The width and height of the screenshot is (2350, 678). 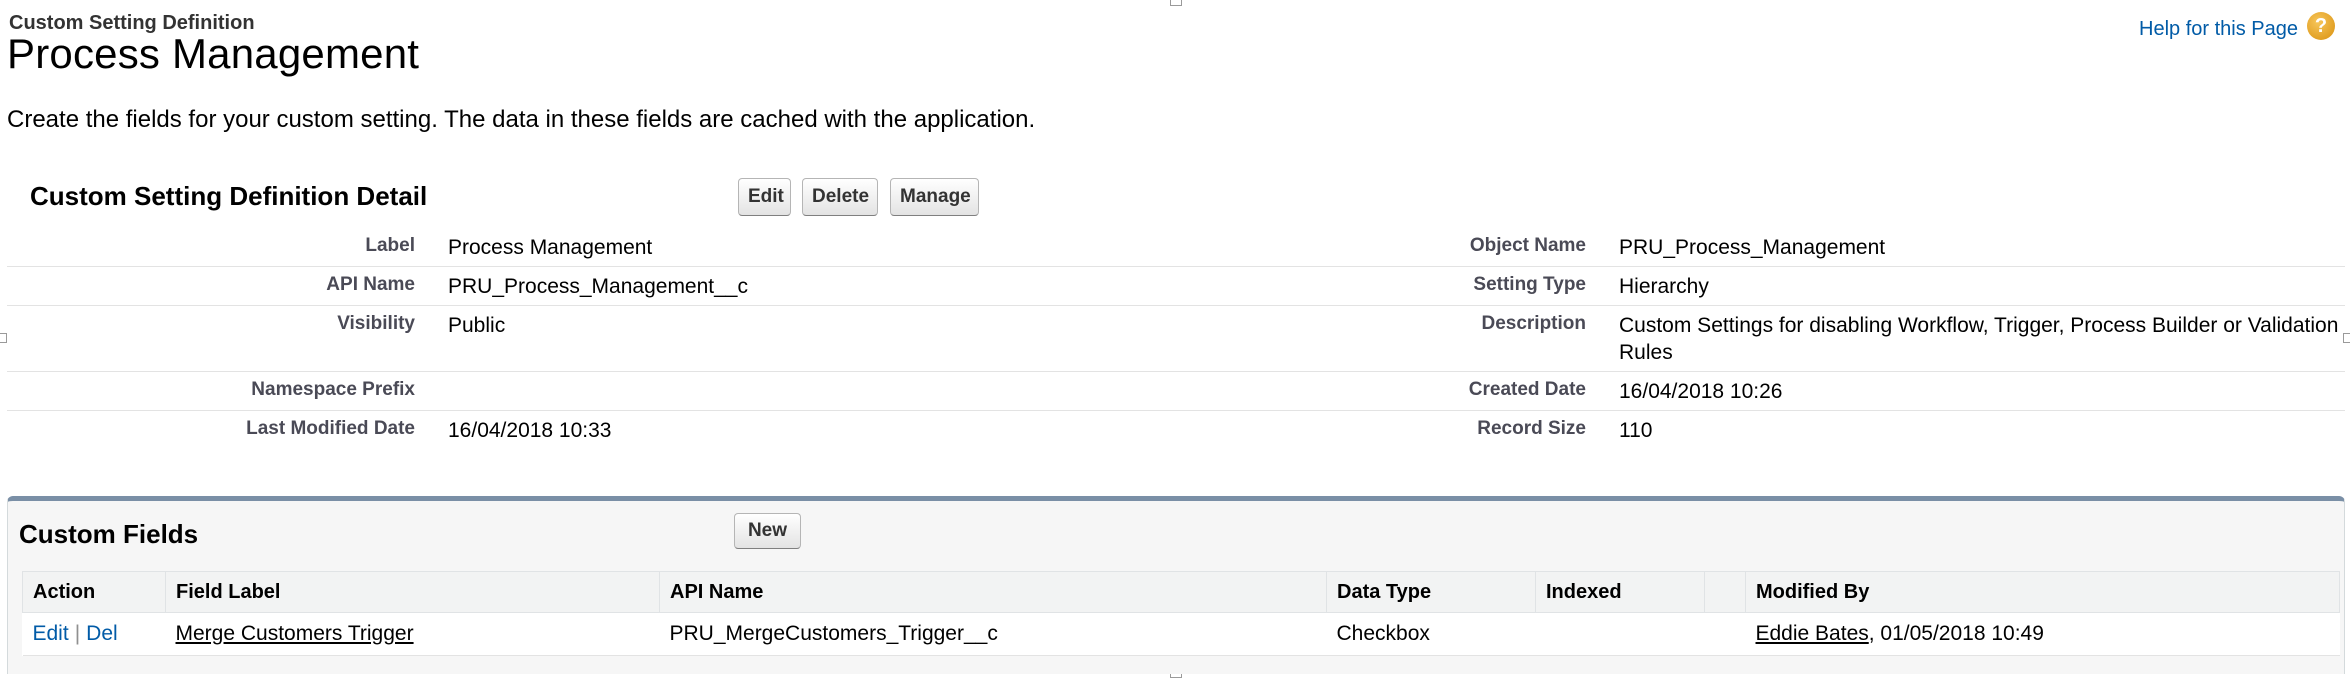 I want to click on modified-by-cell: Eddie Bates, 01/05/2018 10:49, so click(x=2042, y=634).